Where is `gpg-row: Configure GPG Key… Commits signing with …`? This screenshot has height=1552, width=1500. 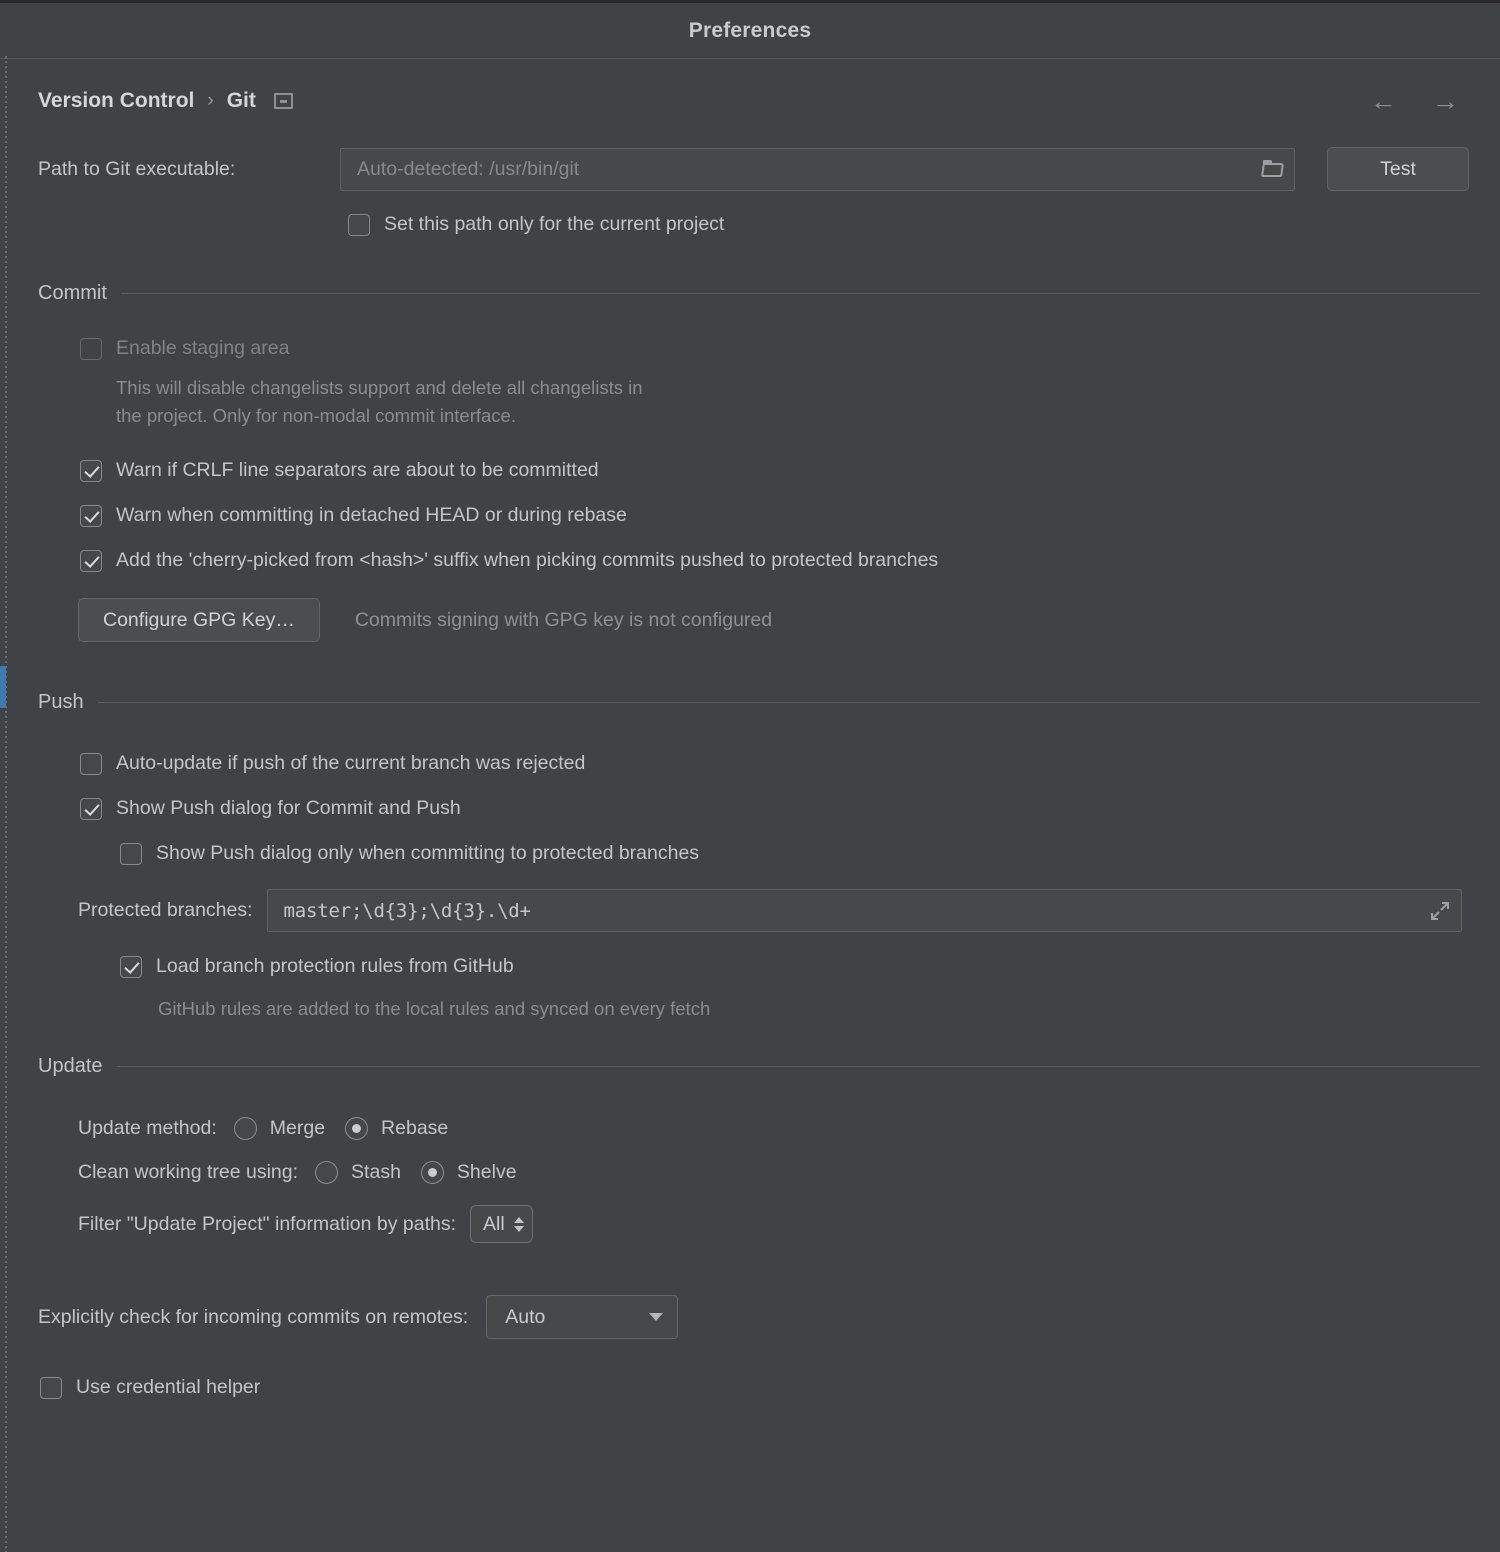 gpg-row: Configure GPG Key… Commits signing with … is located at coordinates (759, 620).